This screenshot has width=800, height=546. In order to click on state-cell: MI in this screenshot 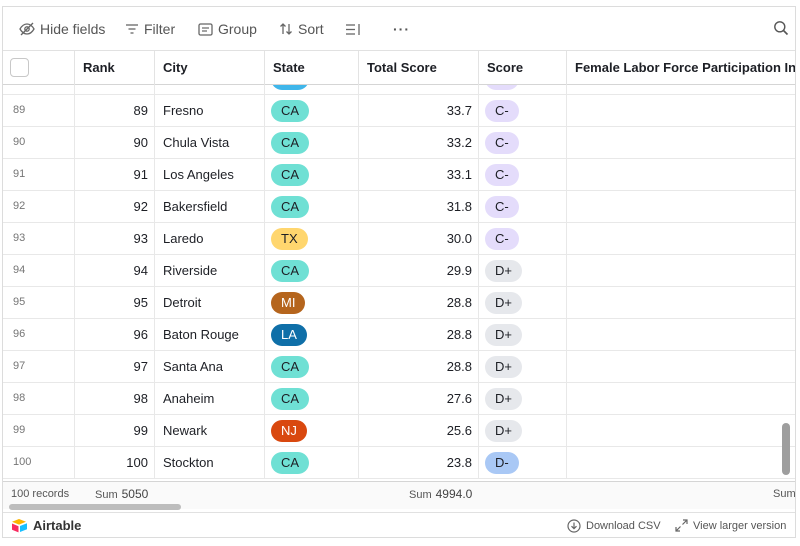, I will do `click(312, 302)`.